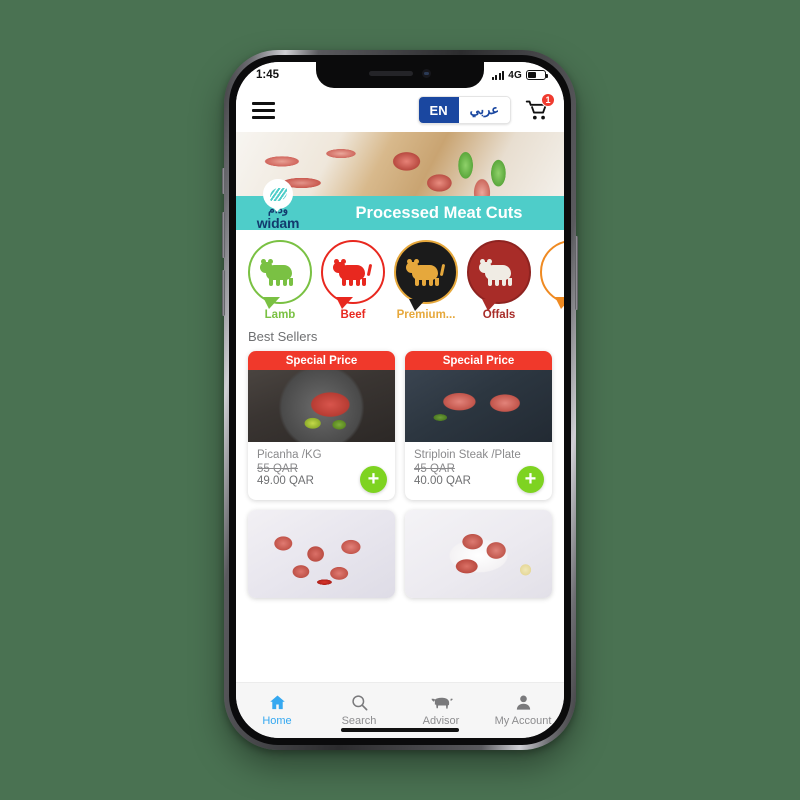  Describe the element at coordinates (499, 275) in the screenshot. I see `offals-icon` at that location.